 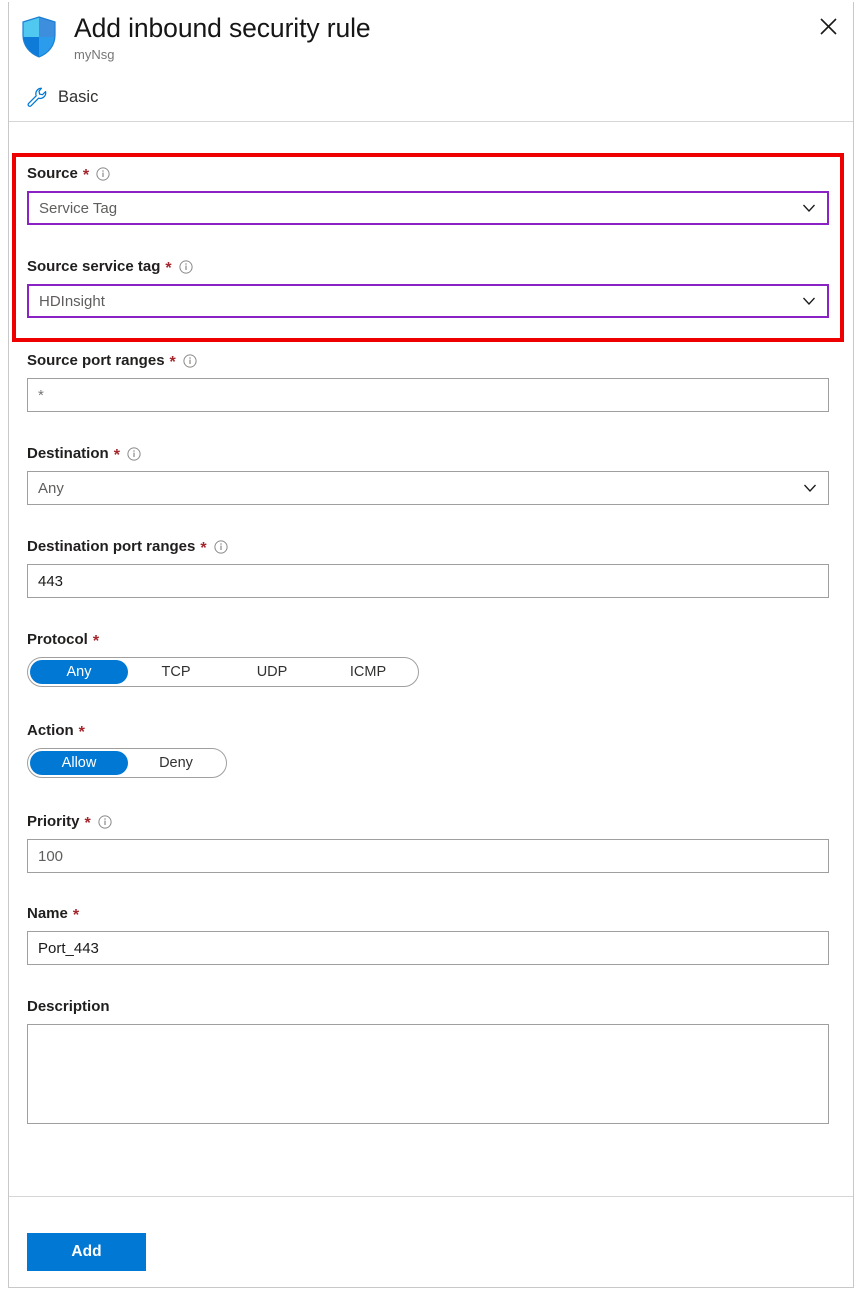 I want to click on add-button: Add, so click(x=86, y=1252).